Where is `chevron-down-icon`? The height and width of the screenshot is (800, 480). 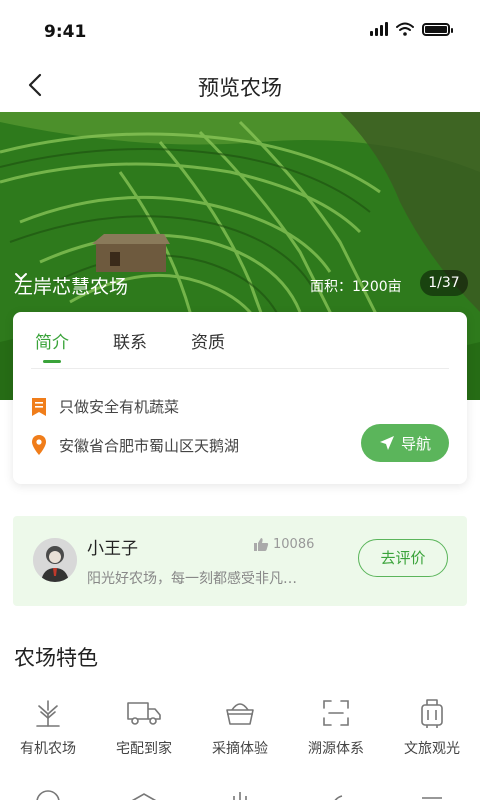
chevron-down-icon is located at coordinates (21, 277).